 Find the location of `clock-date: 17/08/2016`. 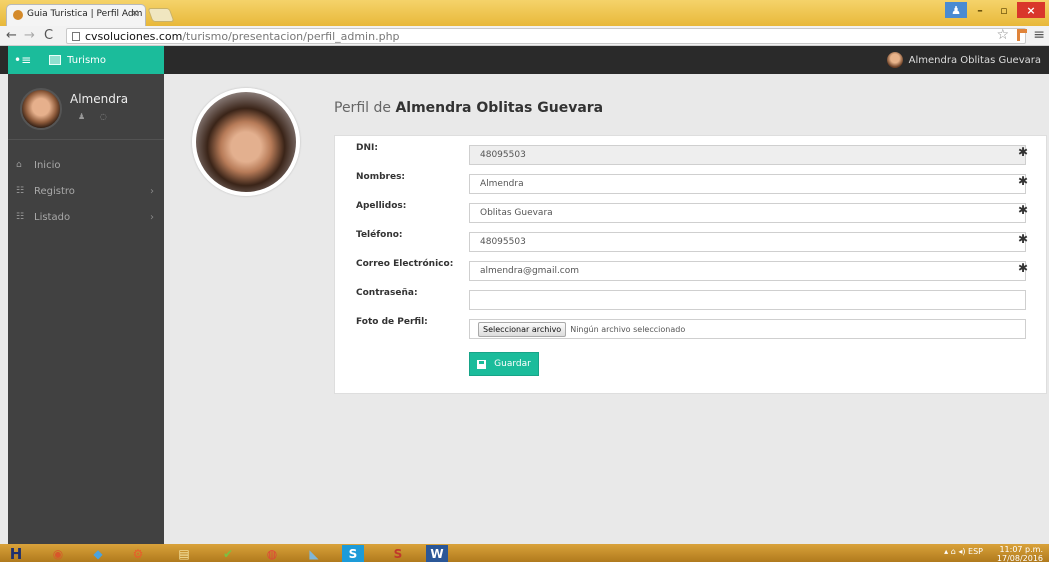

clock-date: 17/08/2016 is located at coordinates (1019, 558).